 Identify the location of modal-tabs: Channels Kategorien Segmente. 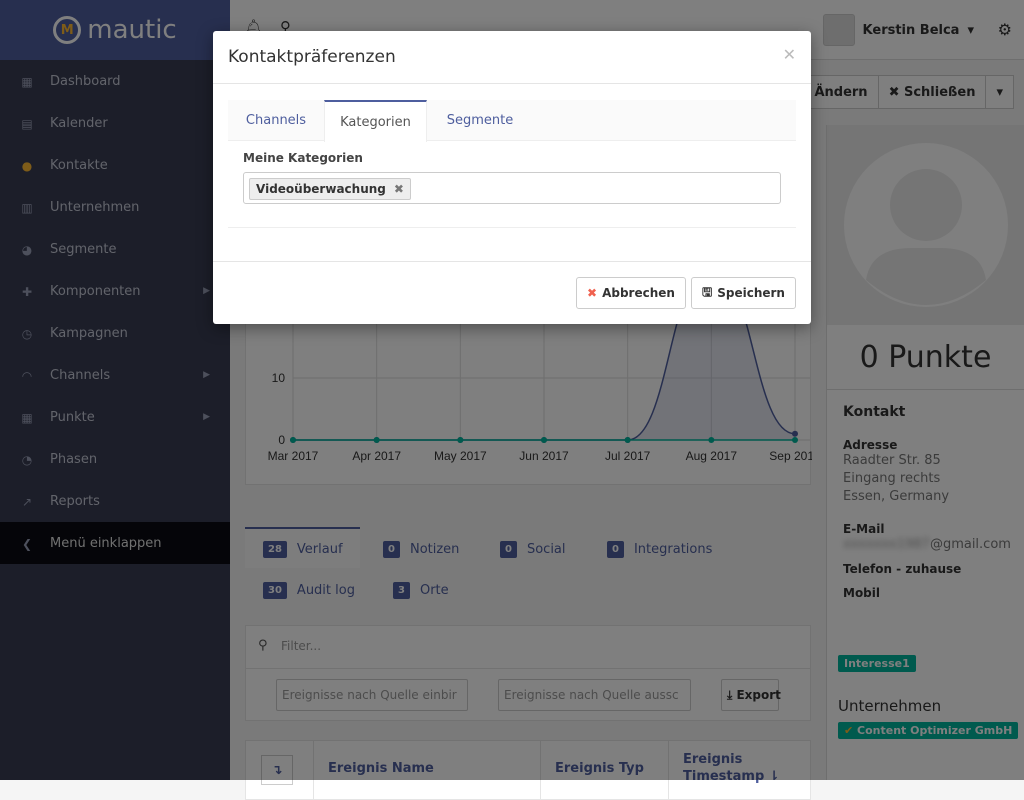
(512, 121).